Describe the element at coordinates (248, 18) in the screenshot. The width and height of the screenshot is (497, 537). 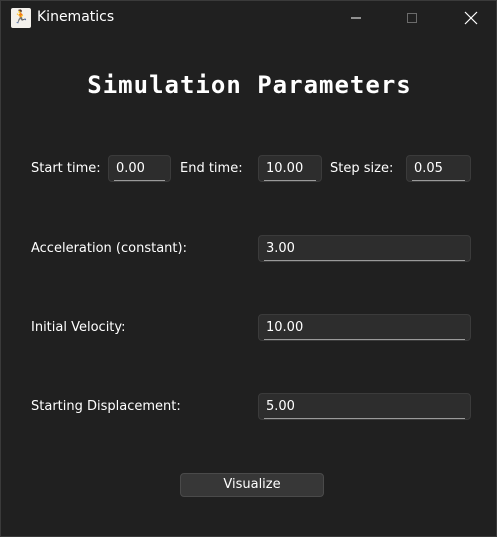
I see `title-bar: 🏃 Kinematics` at that location.